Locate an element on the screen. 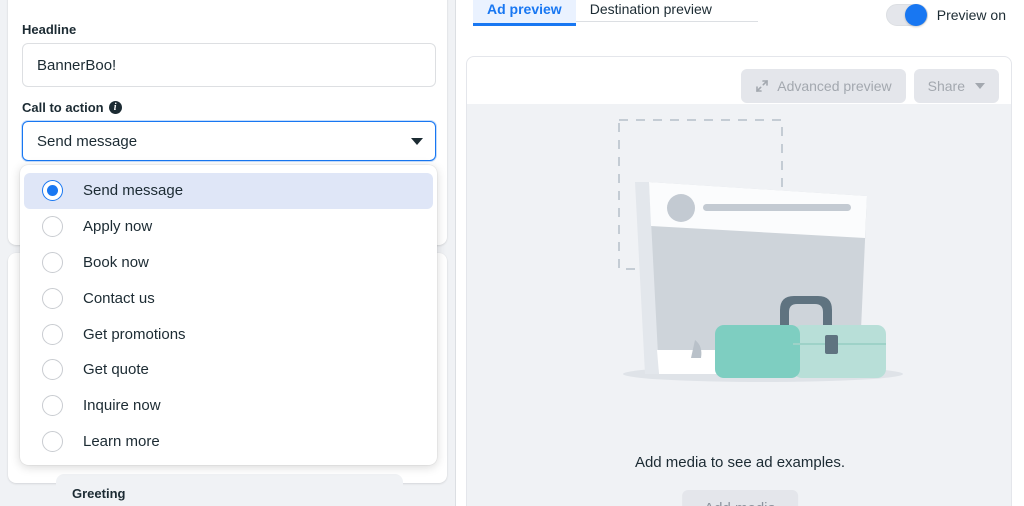 This screenshot has height=506, width=1024. greeting-section: Greeting is located at coordinates (229, 490).